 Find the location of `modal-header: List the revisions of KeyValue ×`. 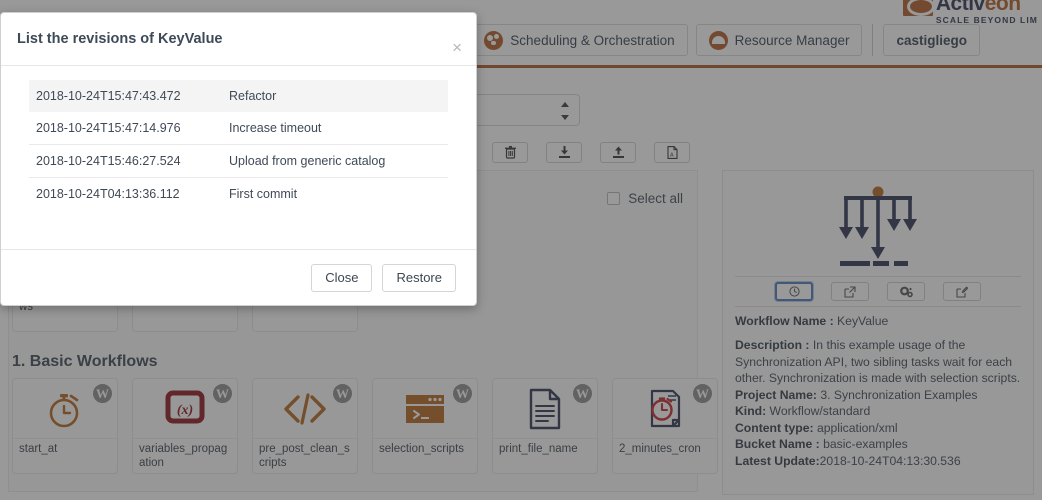

modal-header: List the revisions of KeyValue × is located at coordinates (238, 39).